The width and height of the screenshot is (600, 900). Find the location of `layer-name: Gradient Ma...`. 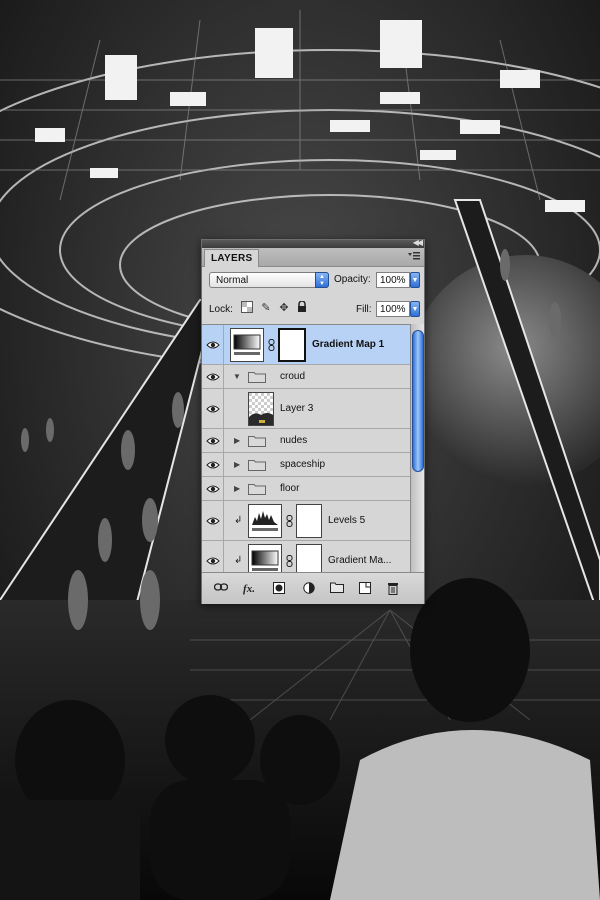

layer-name: Gradient Ma... is located at coordinates (359, 560).